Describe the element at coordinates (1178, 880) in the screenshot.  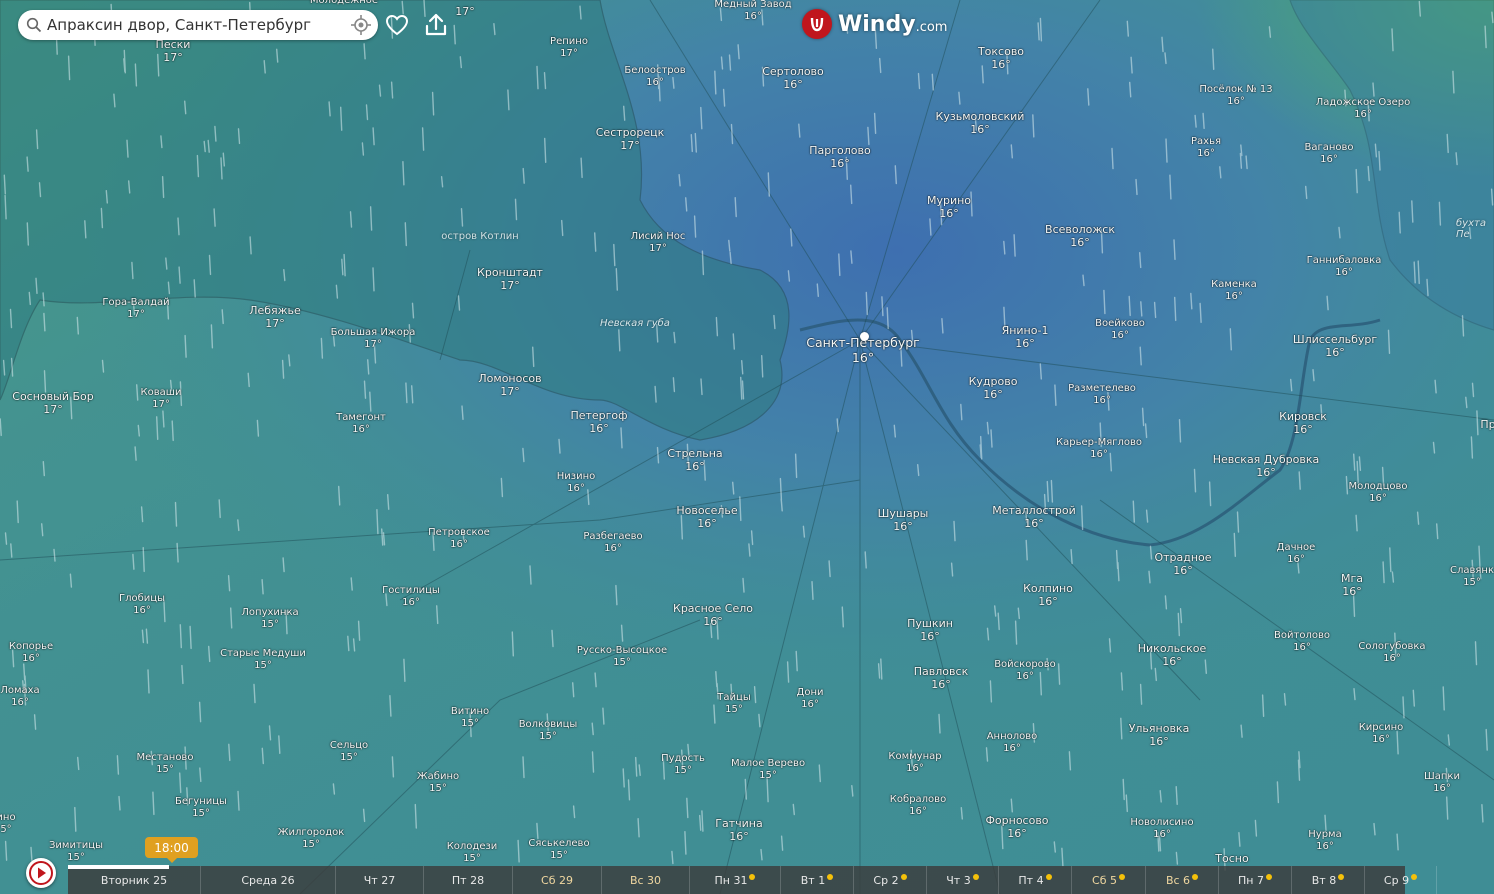
I see `timeline-day-label: Вс 6` at that location.